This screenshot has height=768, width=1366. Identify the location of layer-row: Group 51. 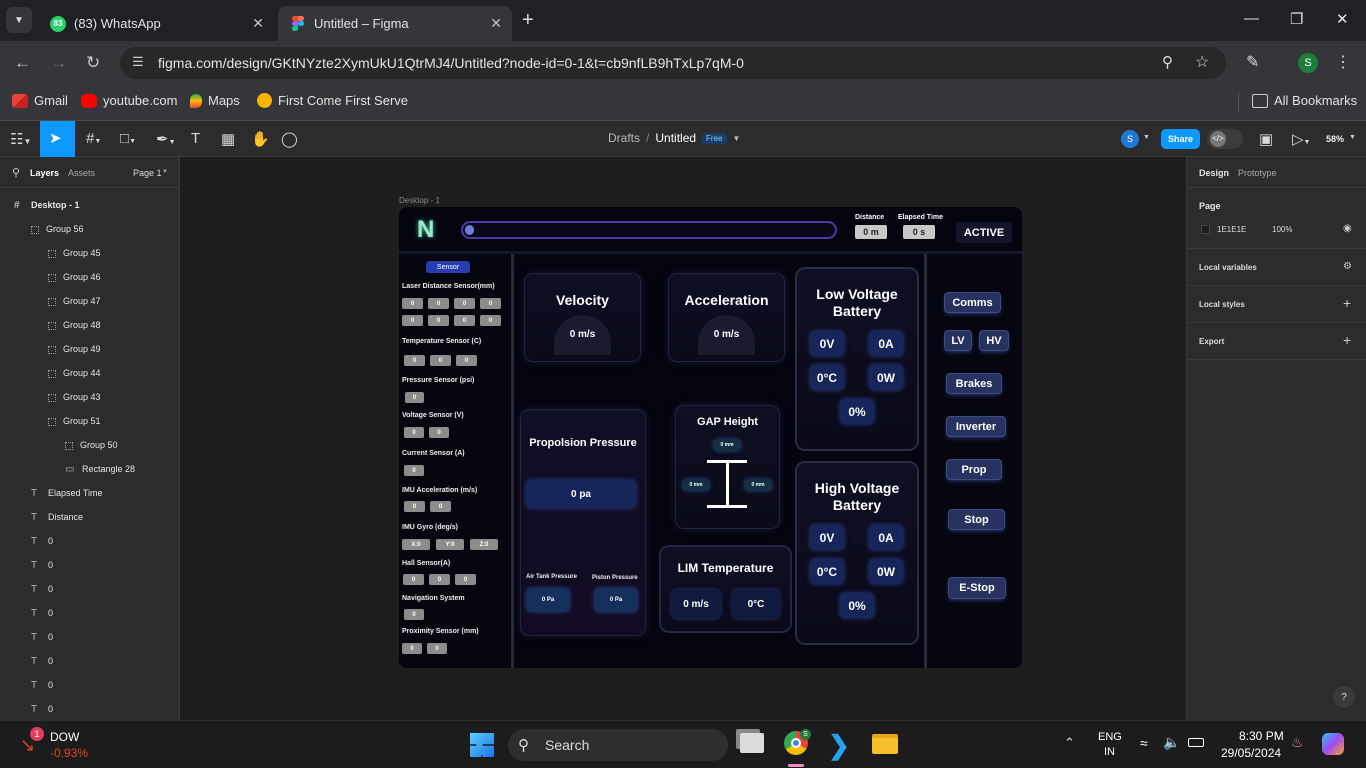
(74, 421).